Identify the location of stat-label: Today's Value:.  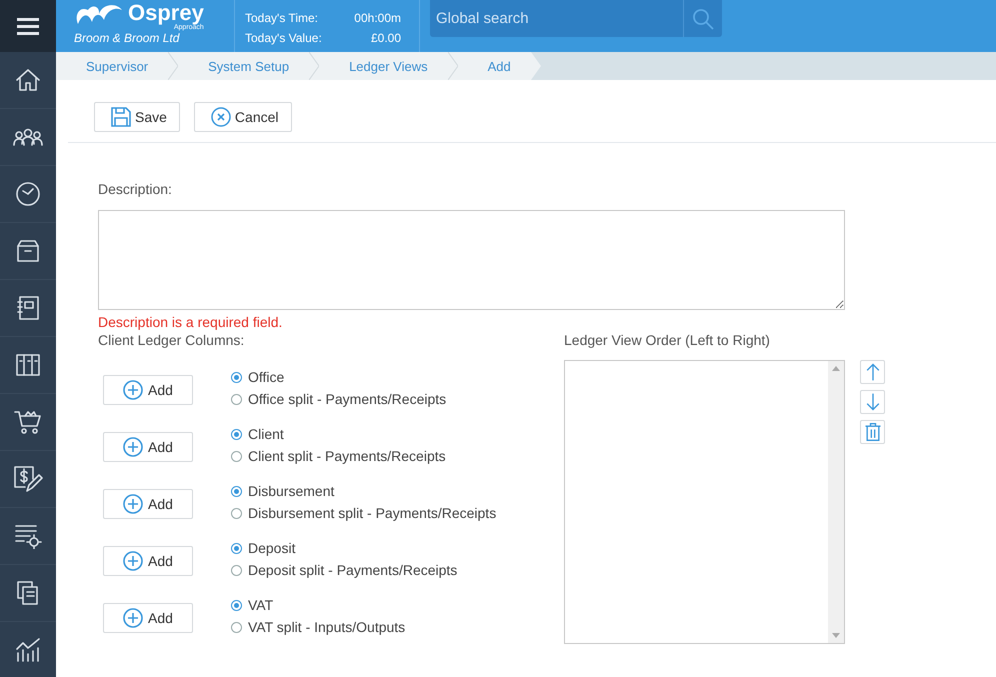
(283, 38).